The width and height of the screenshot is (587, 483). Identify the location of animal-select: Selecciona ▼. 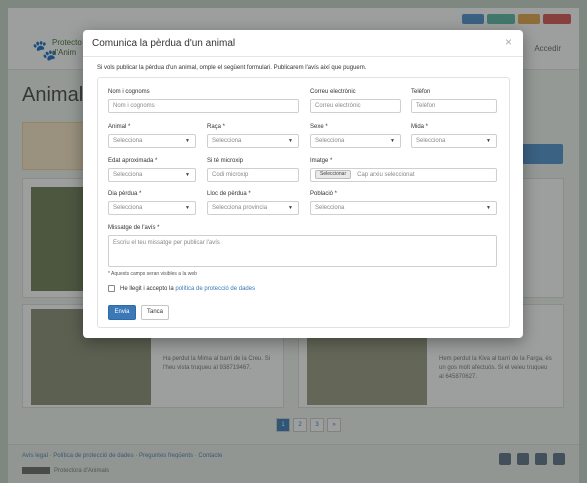
(152, 141).